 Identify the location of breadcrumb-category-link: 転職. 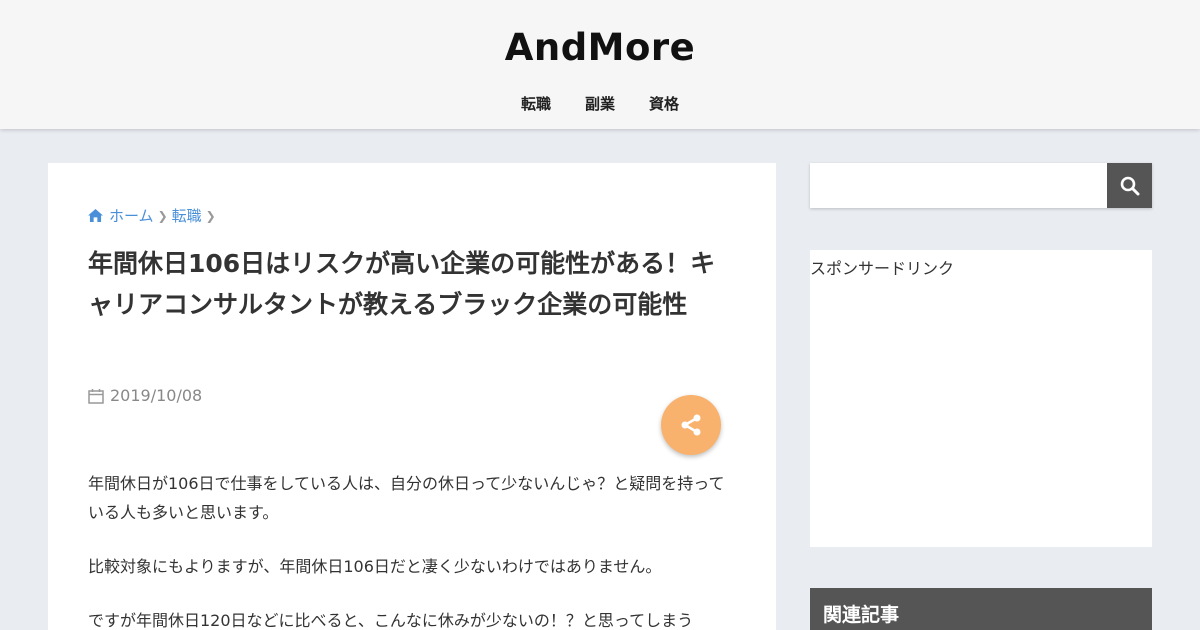
(187, 215).